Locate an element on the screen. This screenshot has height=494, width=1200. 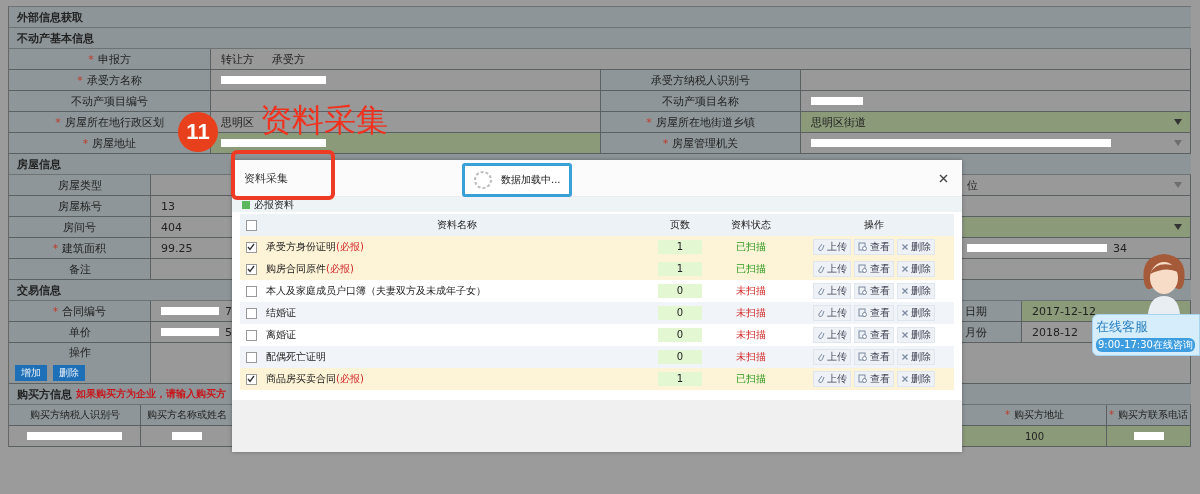
field-label: 月份 is located at coordinates (976, 332).